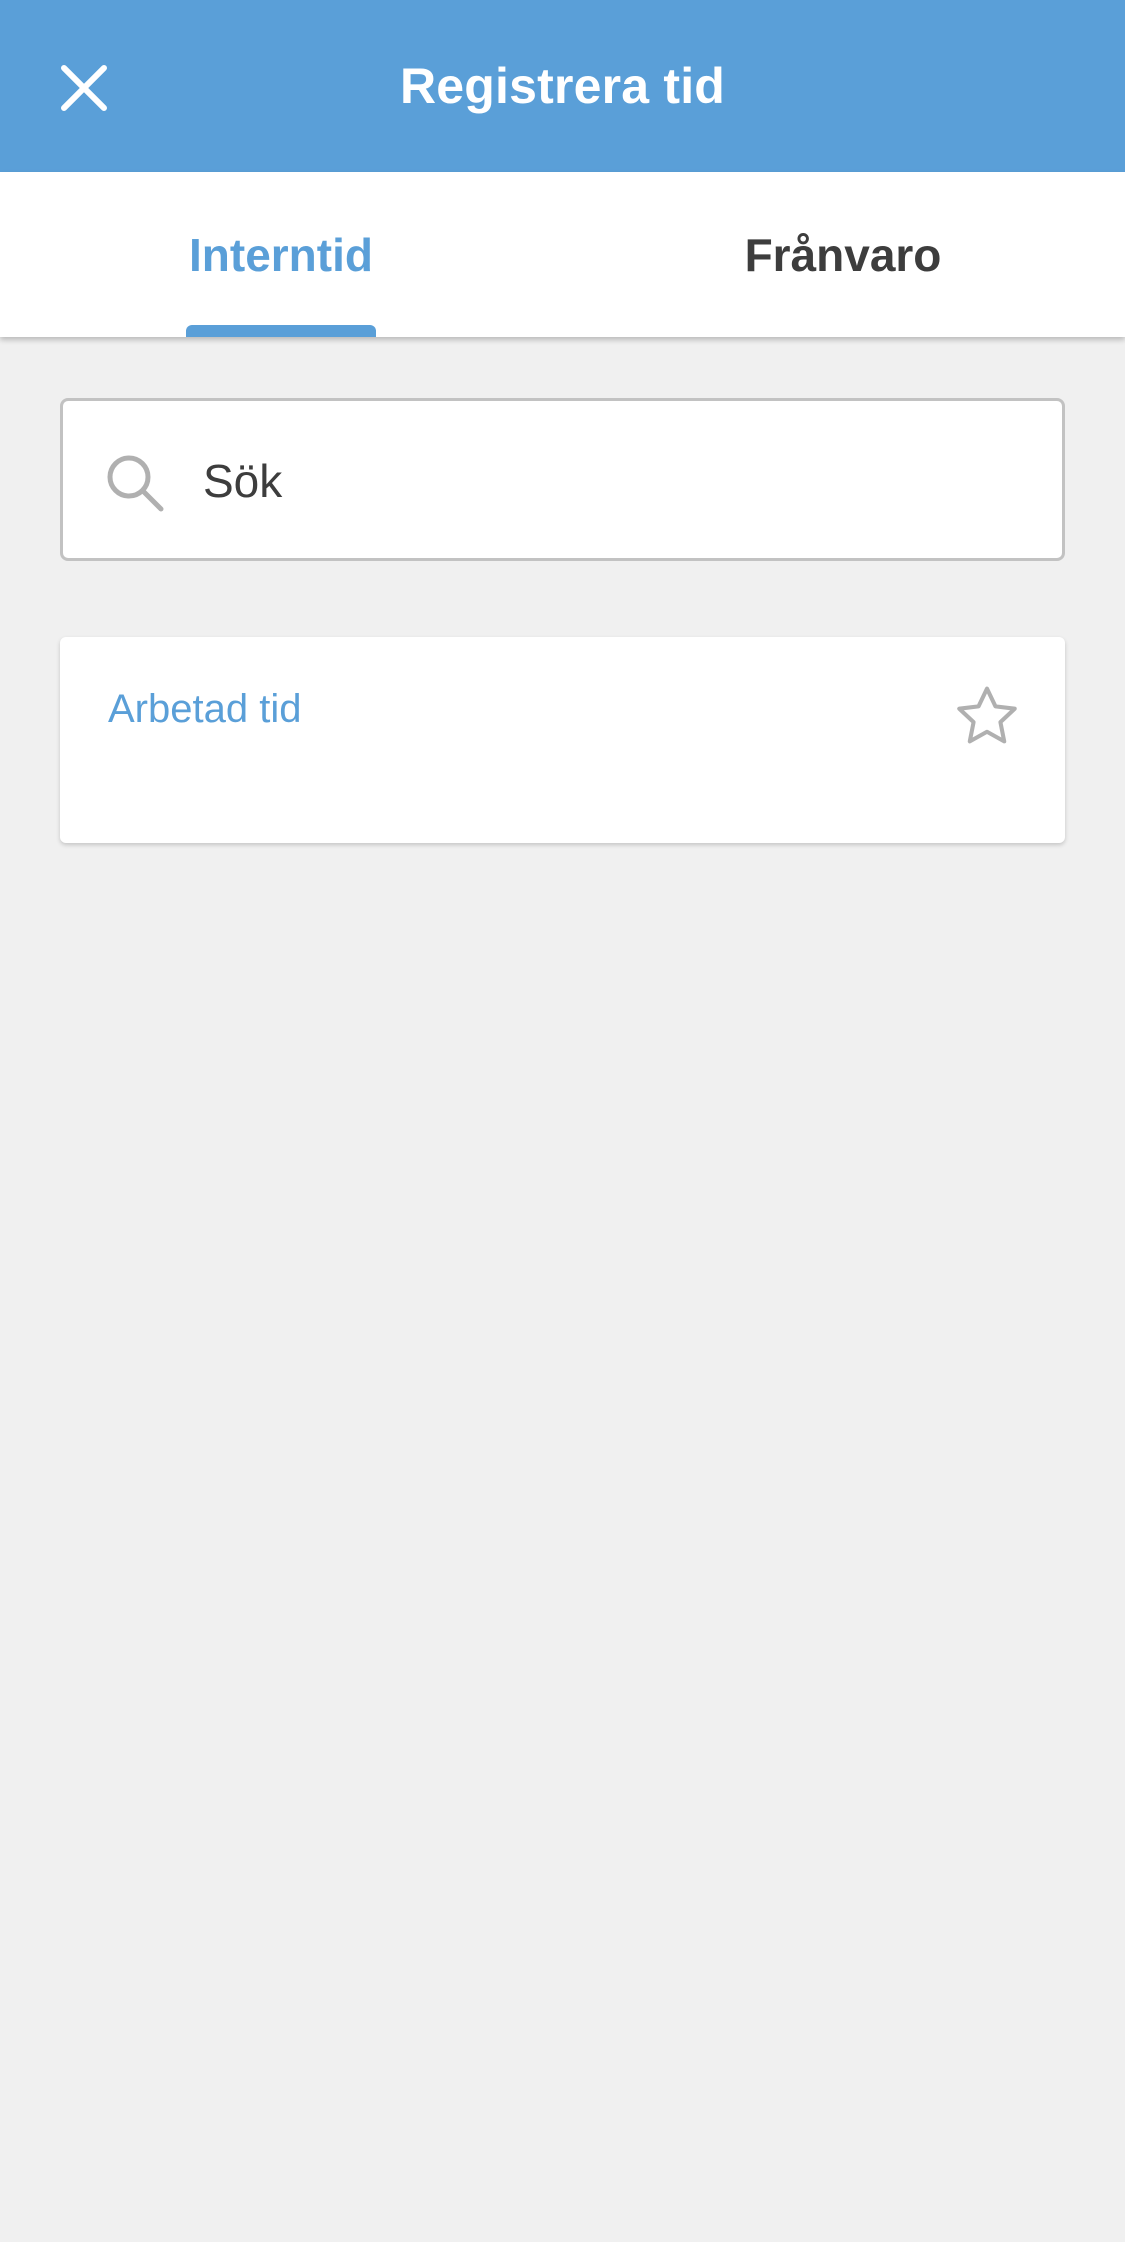 This screenshot has height=2242, width=1125. Describe the element at coordinates (281, 331) in the screenshot. I see `selected-tab-indicator` at that location.